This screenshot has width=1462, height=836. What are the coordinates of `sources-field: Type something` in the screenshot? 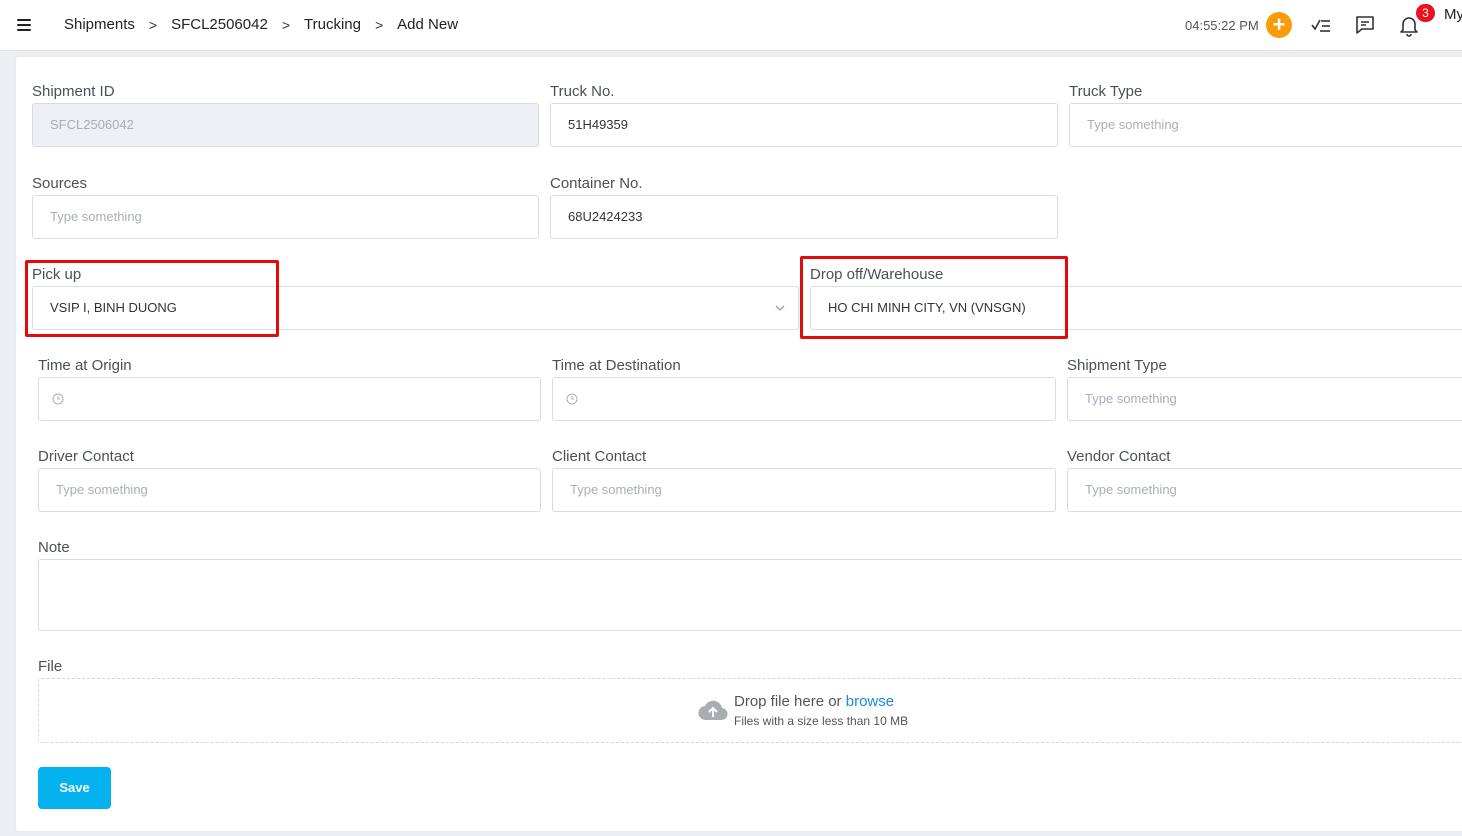 It's located at (285, 217).